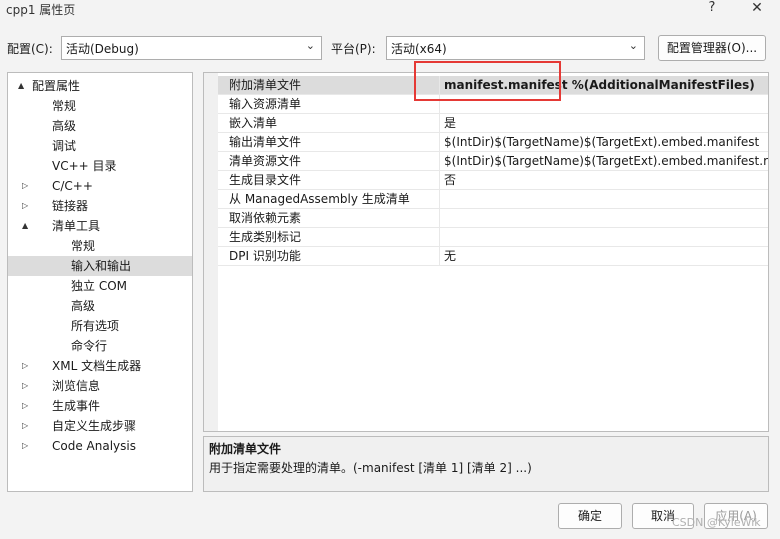 The width and height of the screenshot is (780, 539). Describe the element at coordinates (265, 180) in the screenshot. I see `property-name: 生成目录文件` at that location.